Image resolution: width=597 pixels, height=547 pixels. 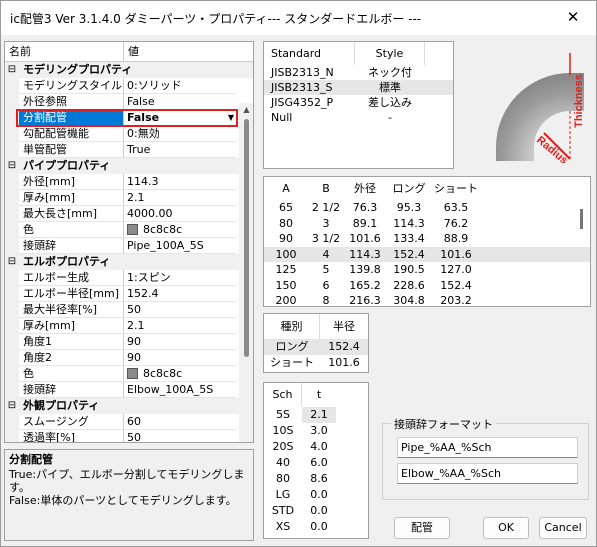 What do you see at coordinates (316, 415) in the screenshot?
I see `table-row: 5S 2.1` at bounding box center [316, 415].